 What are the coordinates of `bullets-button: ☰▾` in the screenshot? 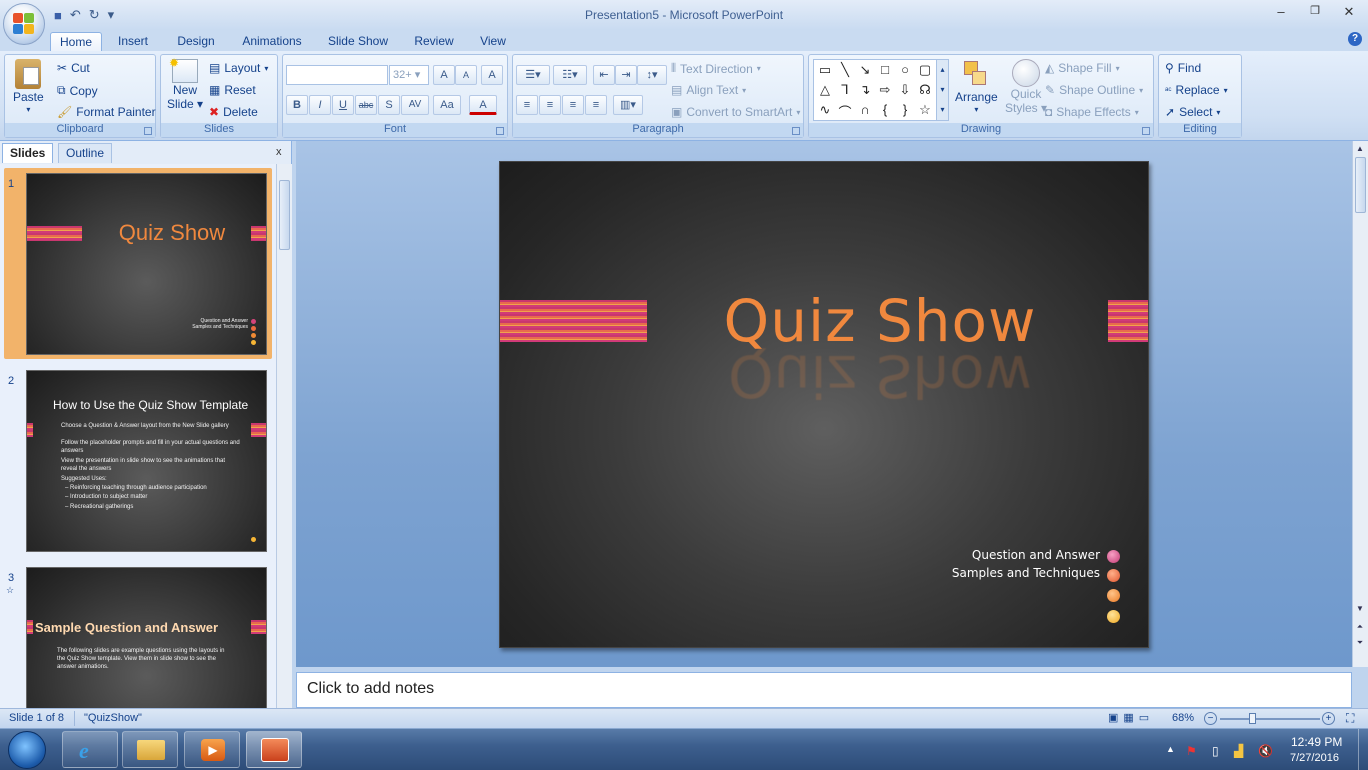 It's located at (533, 75).